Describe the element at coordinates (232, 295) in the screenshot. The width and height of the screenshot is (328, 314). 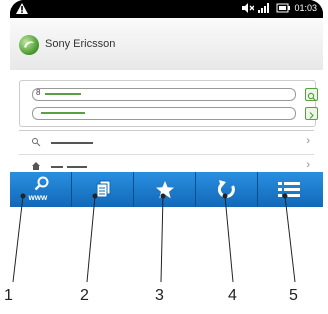
I see `callout-4: 4` at that location.